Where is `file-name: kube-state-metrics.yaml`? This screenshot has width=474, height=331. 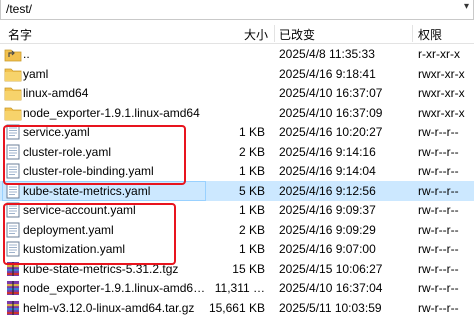
file-name: kube-state-metrics.yaml is located at coordinates (87, 190).